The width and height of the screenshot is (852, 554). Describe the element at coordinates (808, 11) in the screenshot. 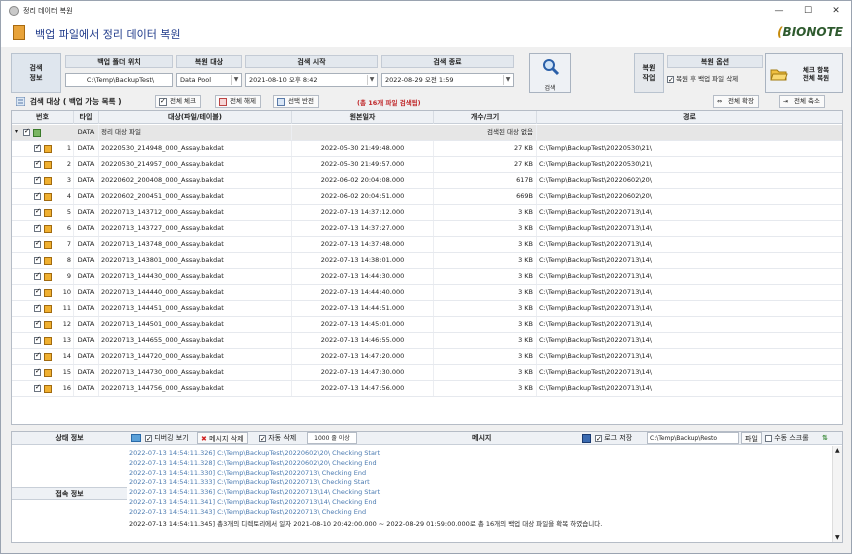

I see `maximize-button: ☐` at that location.